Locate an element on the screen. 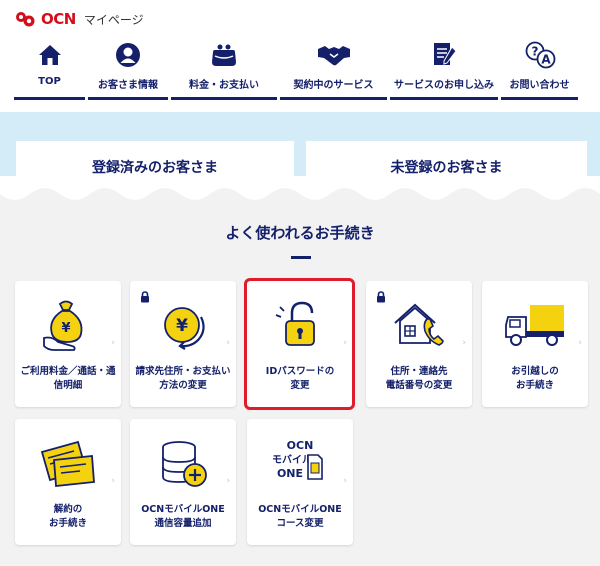 The image size is (600, 566). wave-divider is located at coordinates (300, 191).